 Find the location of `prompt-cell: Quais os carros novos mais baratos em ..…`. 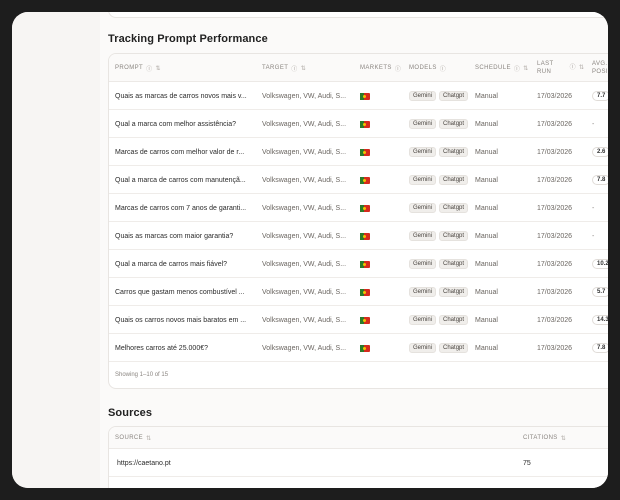

prompt-cell: Quais os carros novos mais baratos em ..… is located at coordinates (186, 320).